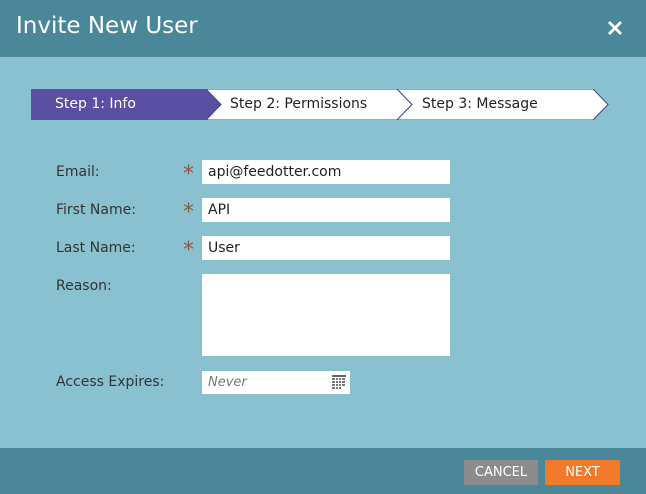 The image size is (646, 494). I want to click on email-label: Email:, so click(78, 172).